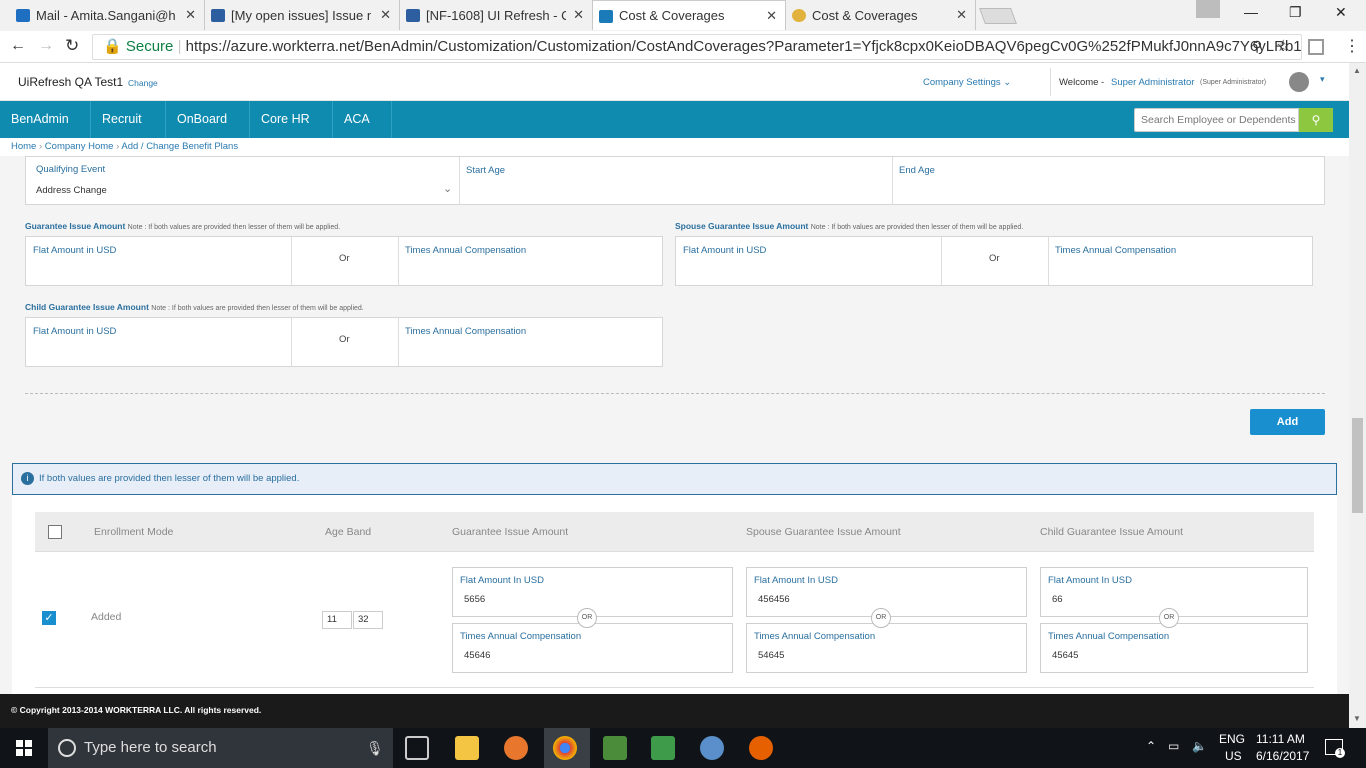  I want to click on jira-icon, so click(413, 15).